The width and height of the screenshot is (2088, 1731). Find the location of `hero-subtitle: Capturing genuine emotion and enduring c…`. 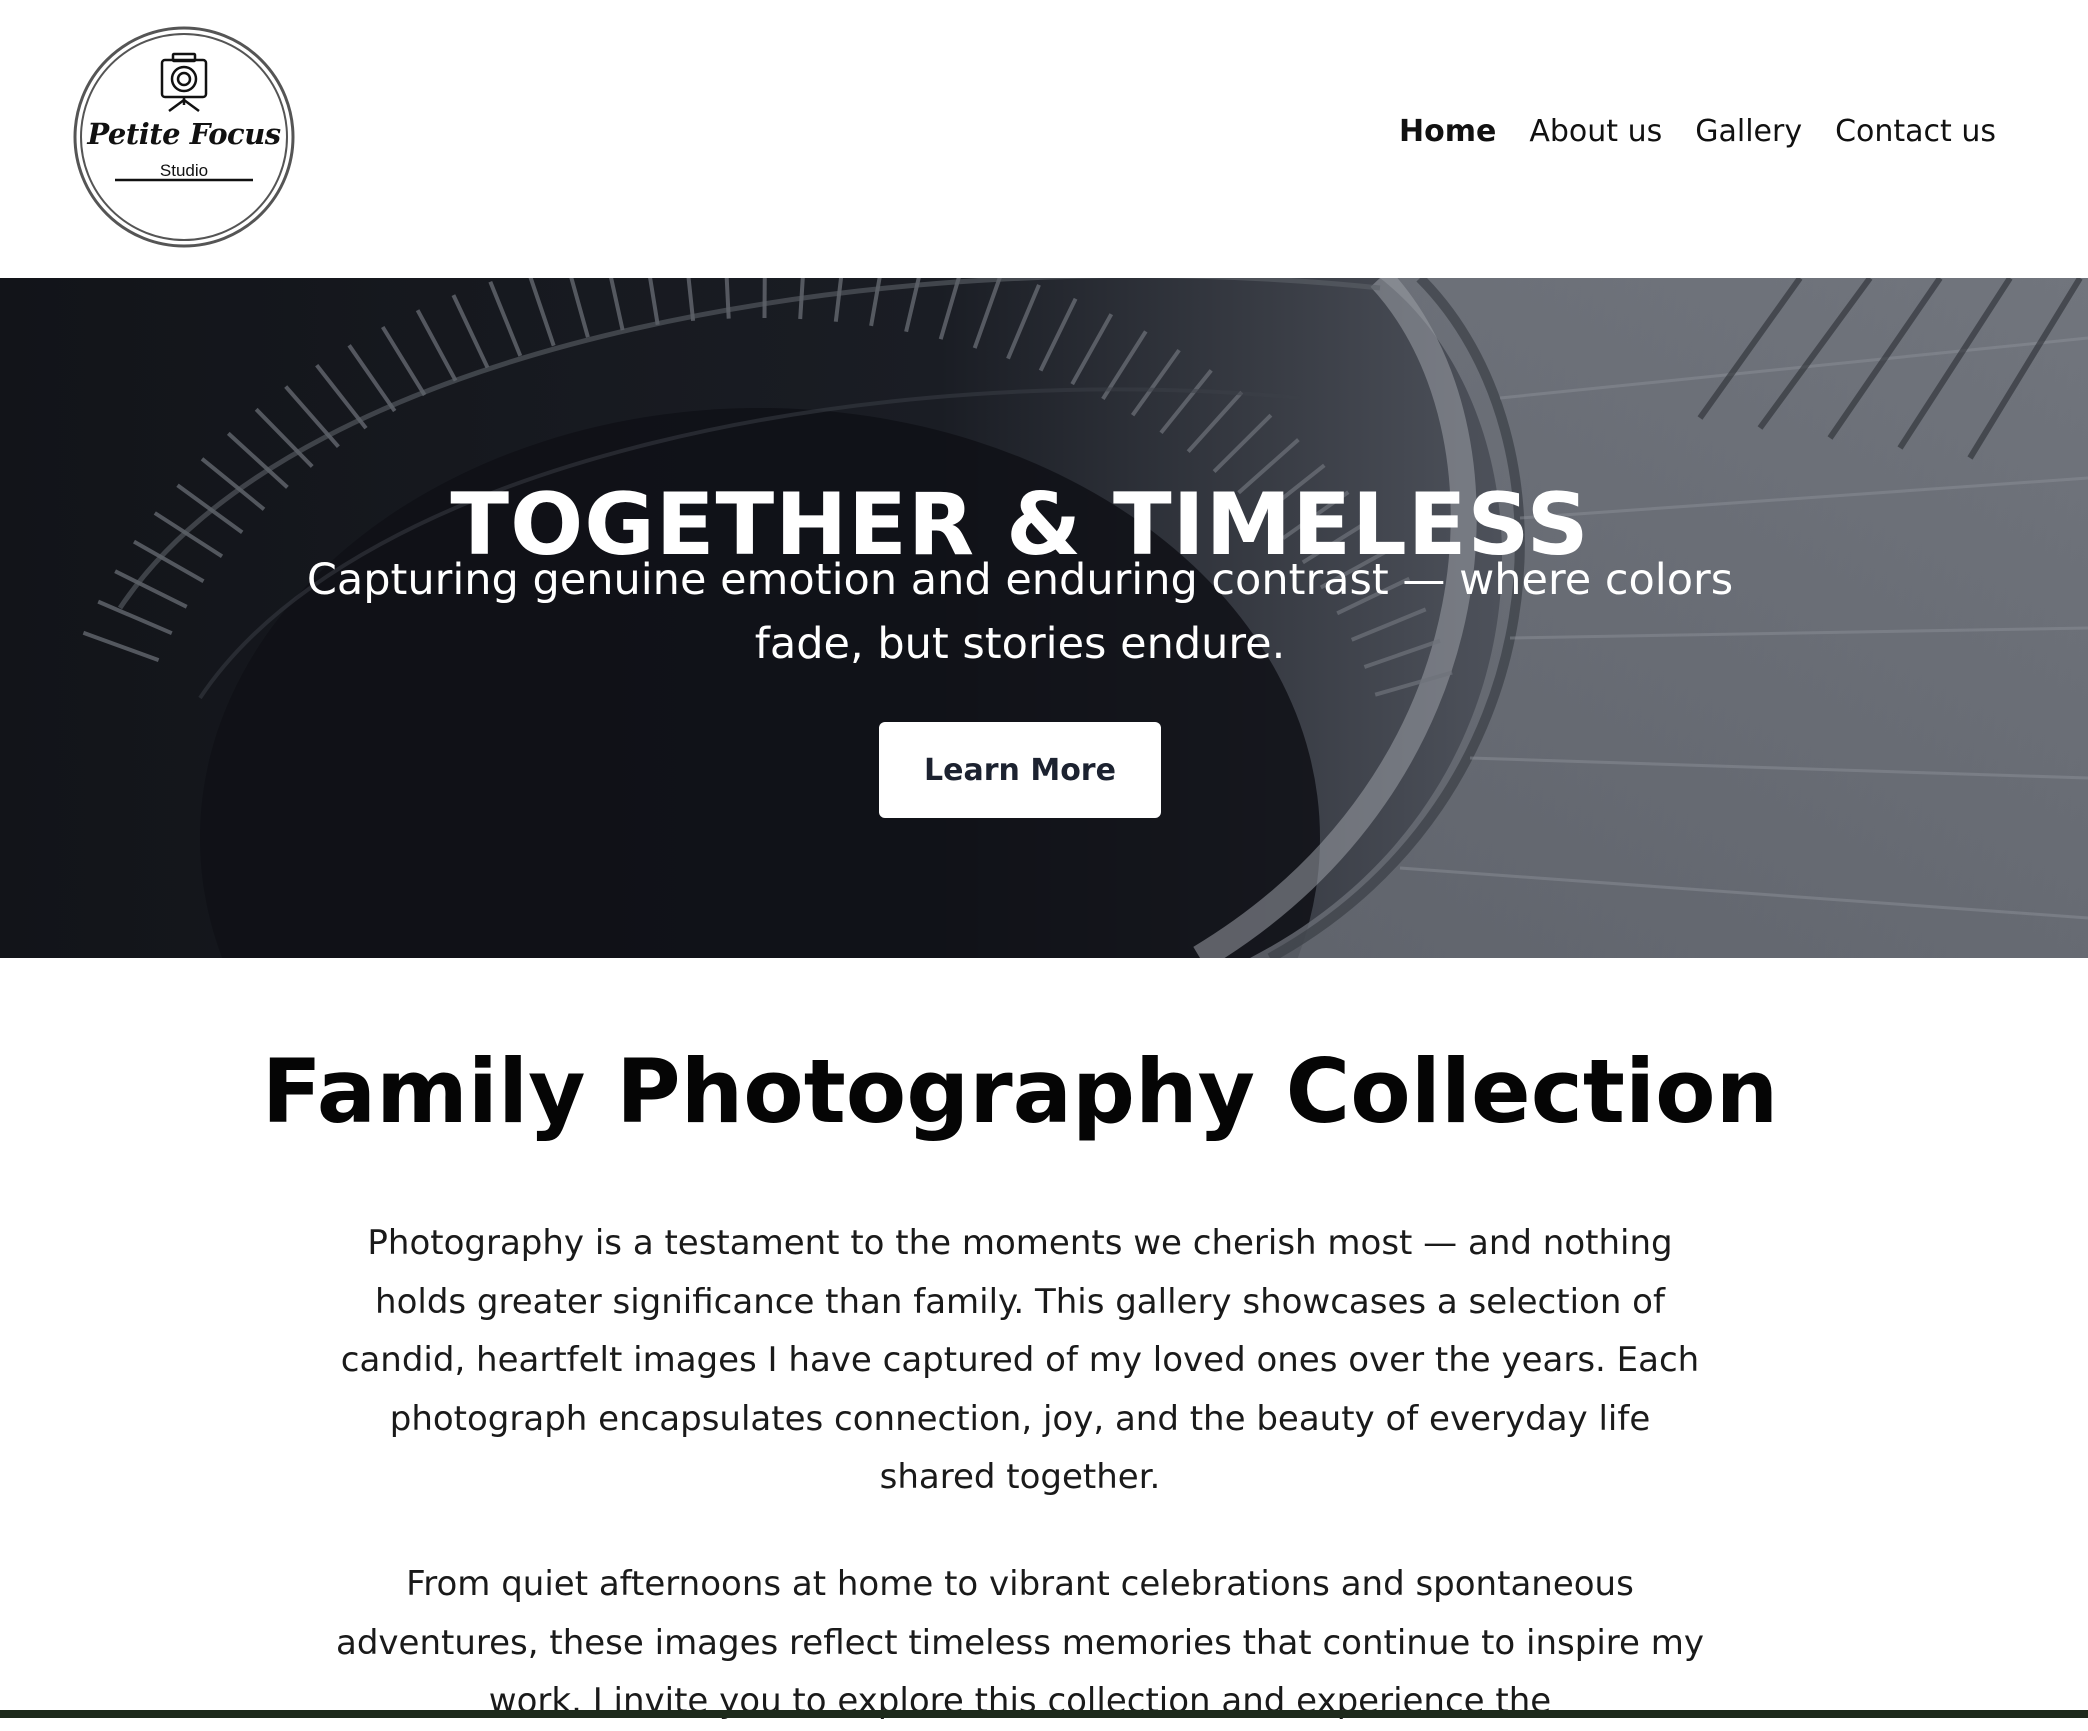

hero-subtitle: Capturing genuine emotion and enduring c… is located at coordinates (1020, 612).